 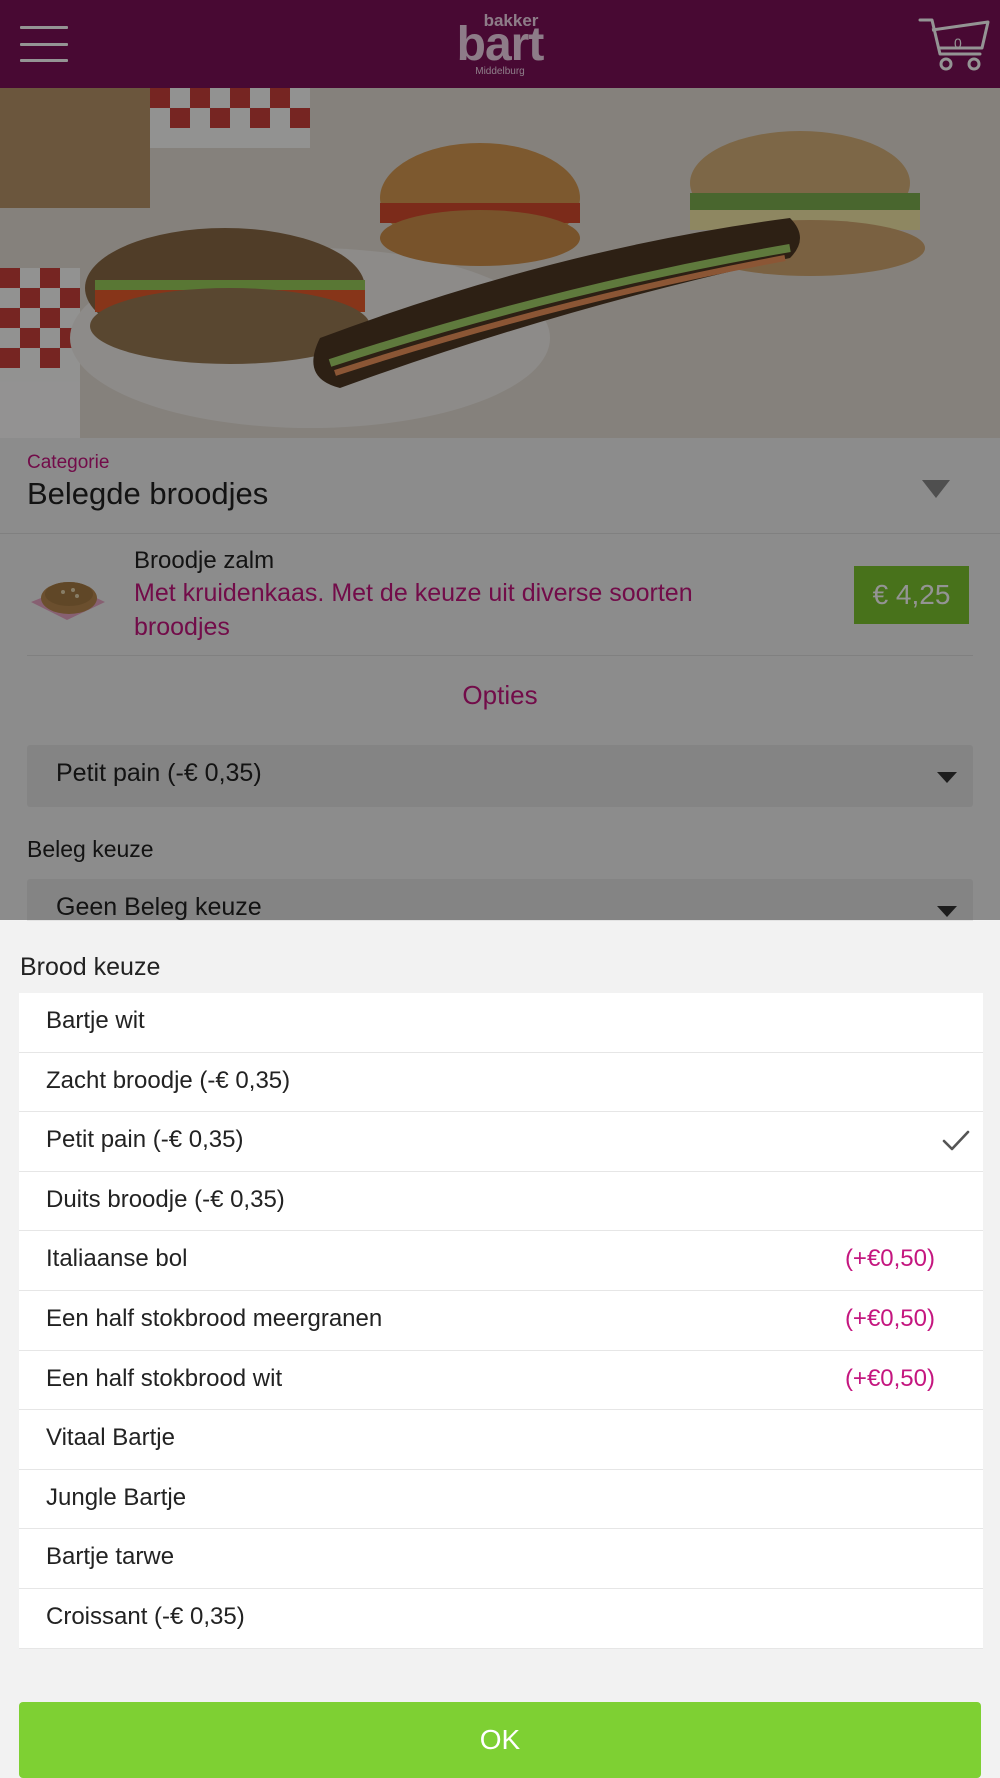 I want to click on logo-big-text: bart, so click(x=500, y=44).